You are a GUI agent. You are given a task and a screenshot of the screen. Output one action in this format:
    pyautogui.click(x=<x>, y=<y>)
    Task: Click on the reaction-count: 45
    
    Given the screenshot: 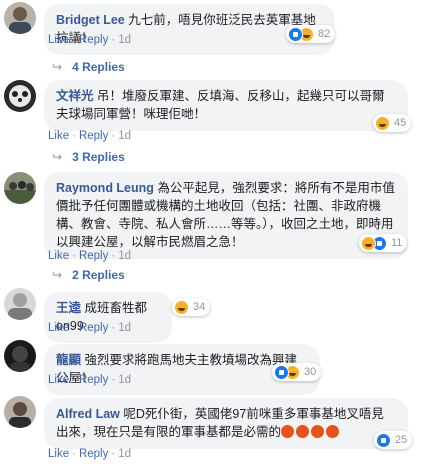 What is the action you would take?
    pyautogui.click(x=400, y=123)
    